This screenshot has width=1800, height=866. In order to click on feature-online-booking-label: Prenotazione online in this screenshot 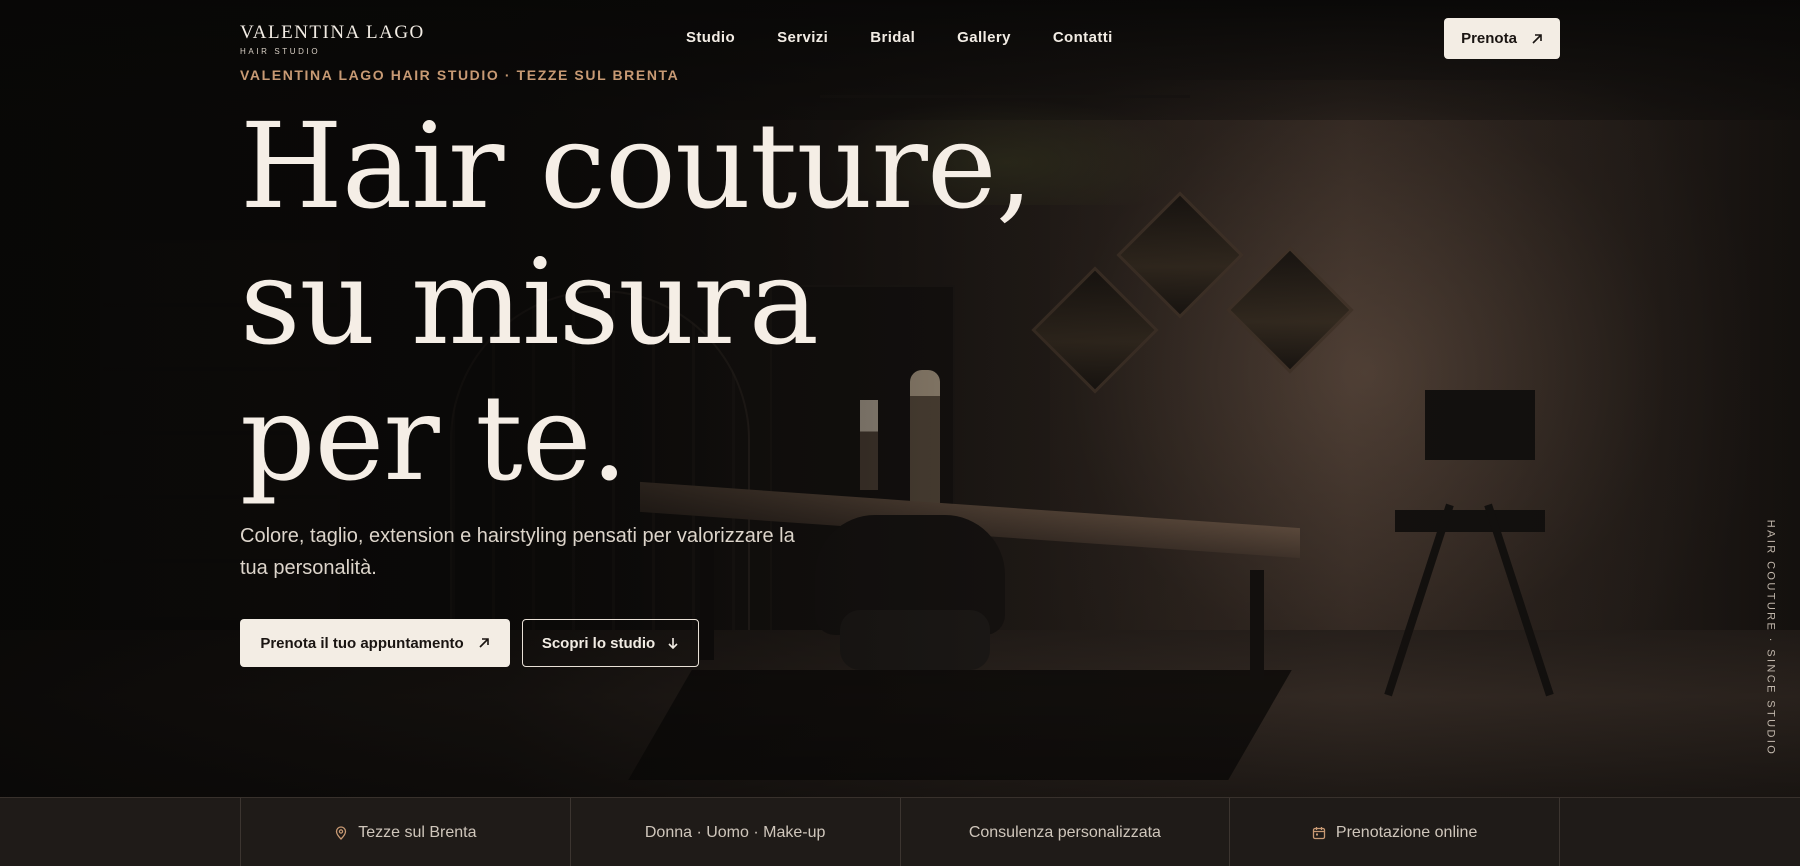, I will do `click(1406, 832)`.